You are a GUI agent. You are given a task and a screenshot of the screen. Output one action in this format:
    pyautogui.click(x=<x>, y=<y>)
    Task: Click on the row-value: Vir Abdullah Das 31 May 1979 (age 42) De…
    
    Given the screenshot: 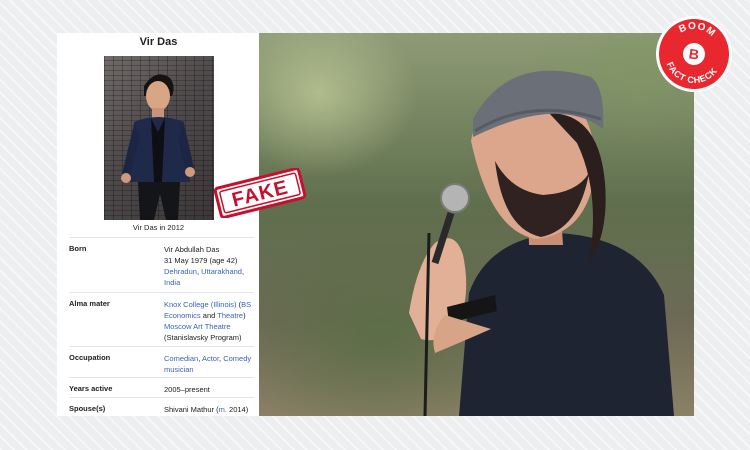 What is the action you would take?
    pyautogui.click(x=208, y=266)
    